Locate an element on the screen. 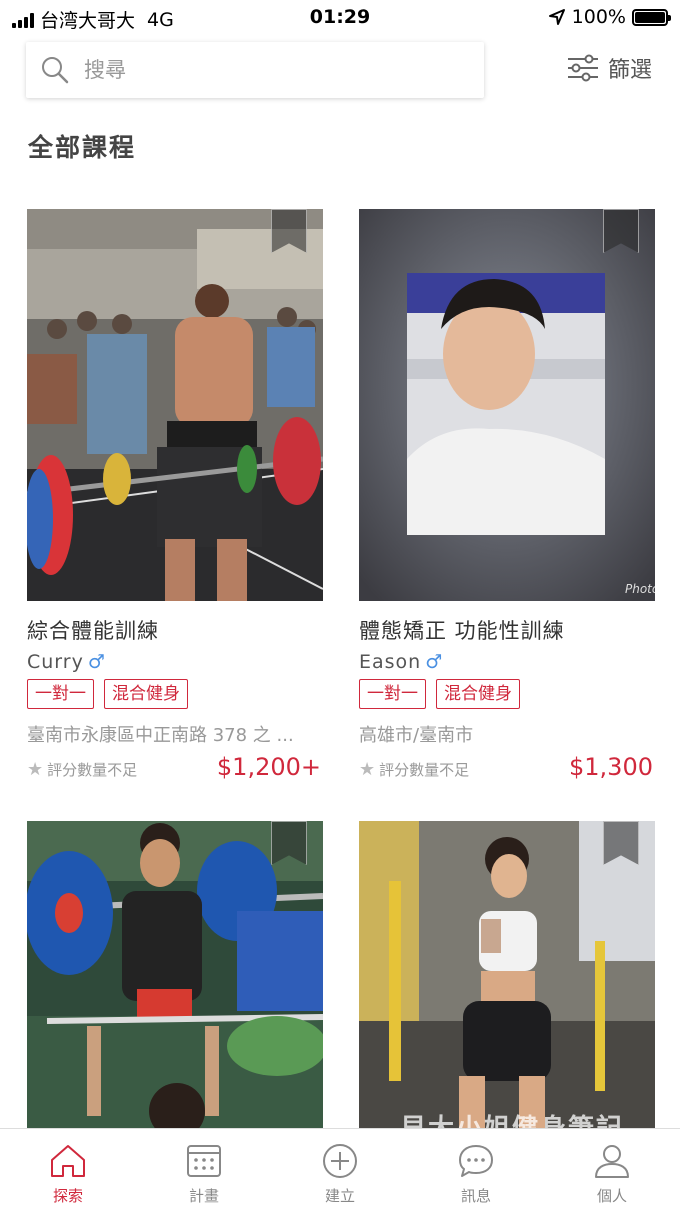 Image resolution: width=680 pixels, height=1209 pixels. tab-label: 建立 is located at coordinates (339, 1196).